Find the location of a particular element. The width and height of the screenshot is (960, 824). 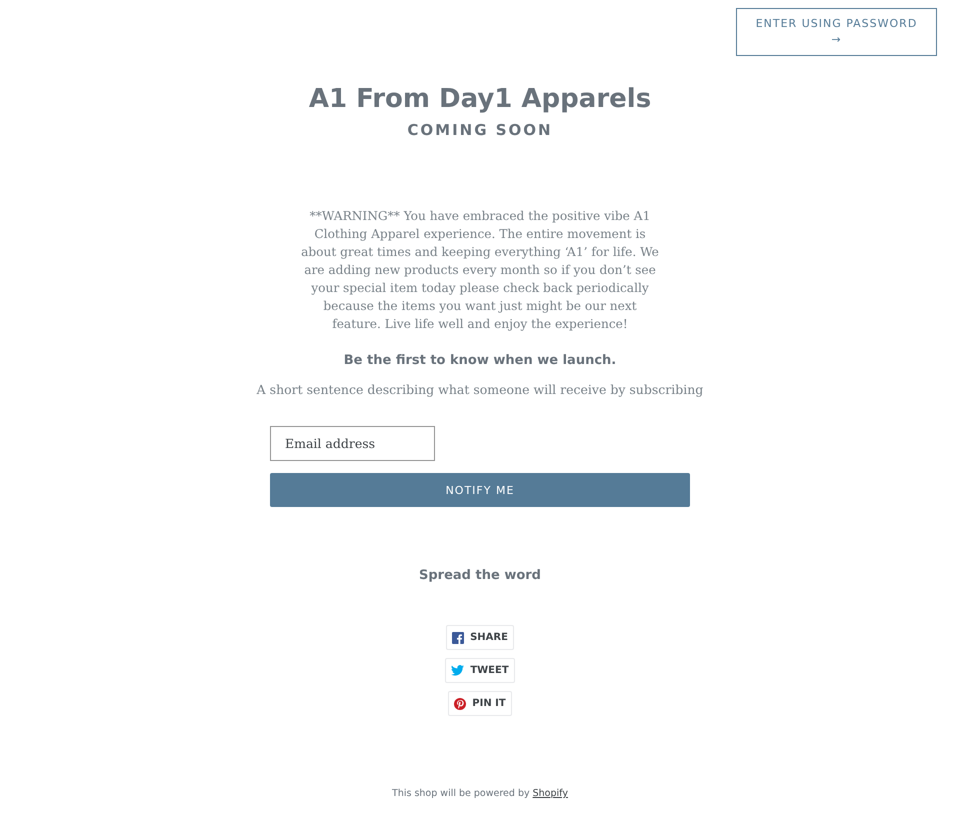

share-button: TWEET is located at coordinates (480, 670).